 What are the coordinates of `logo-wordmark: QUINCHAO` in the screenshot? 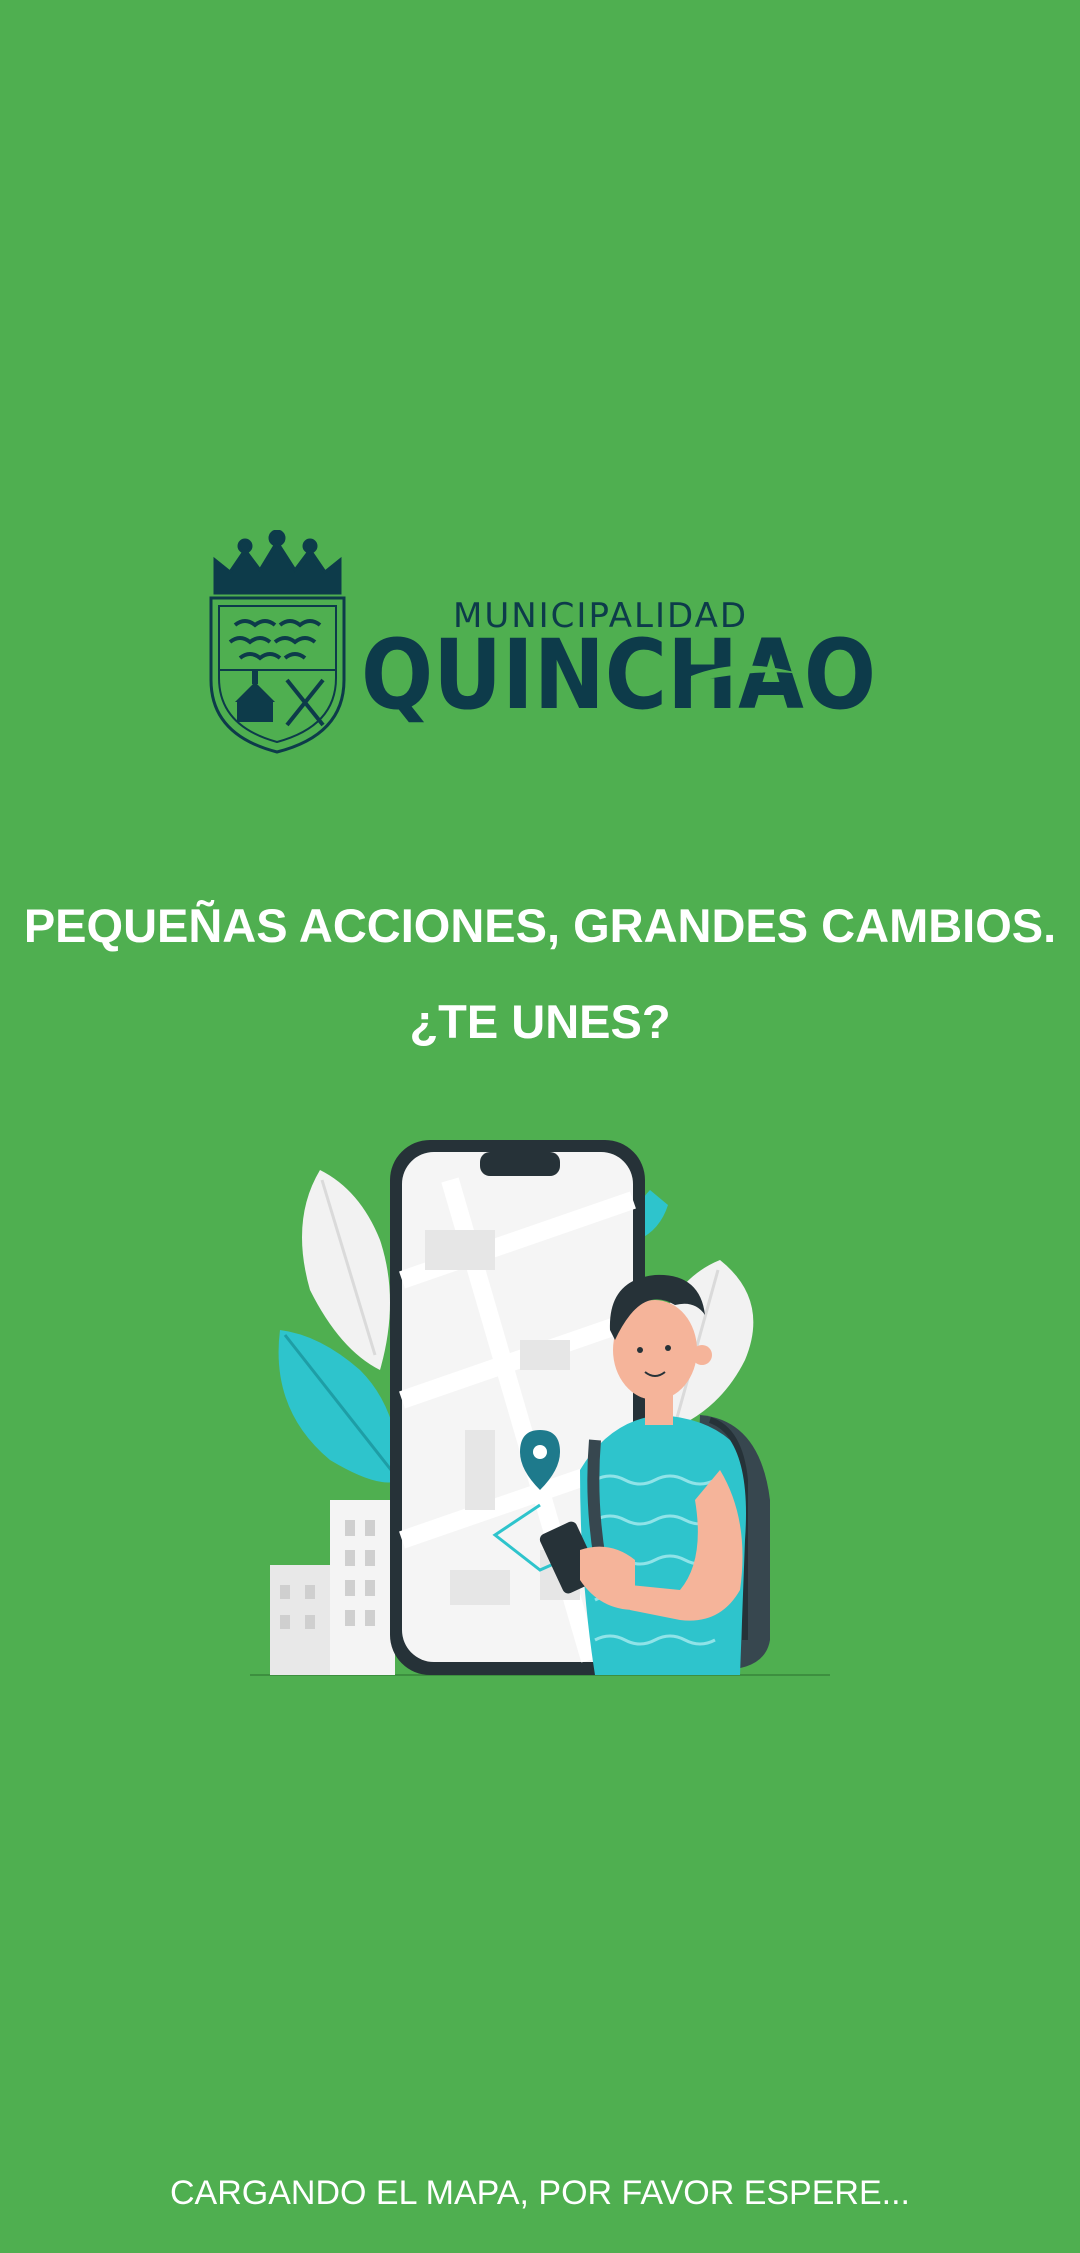 It's located at (618, 672).